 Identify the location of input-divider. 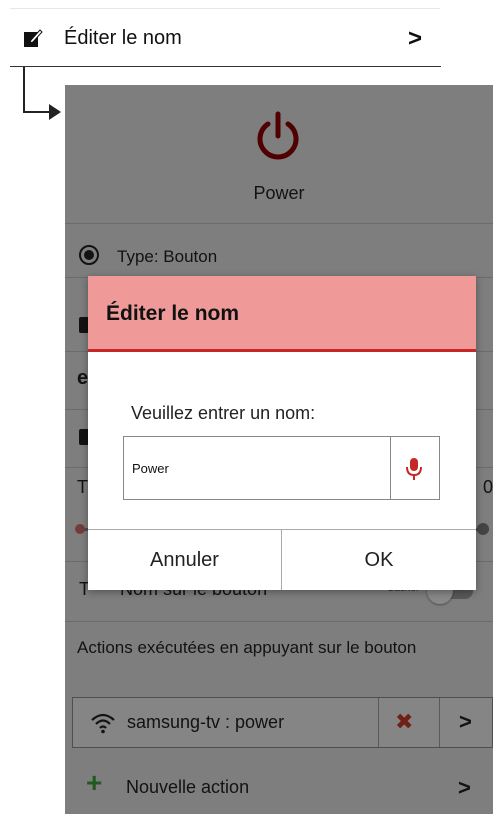
(390, 468).